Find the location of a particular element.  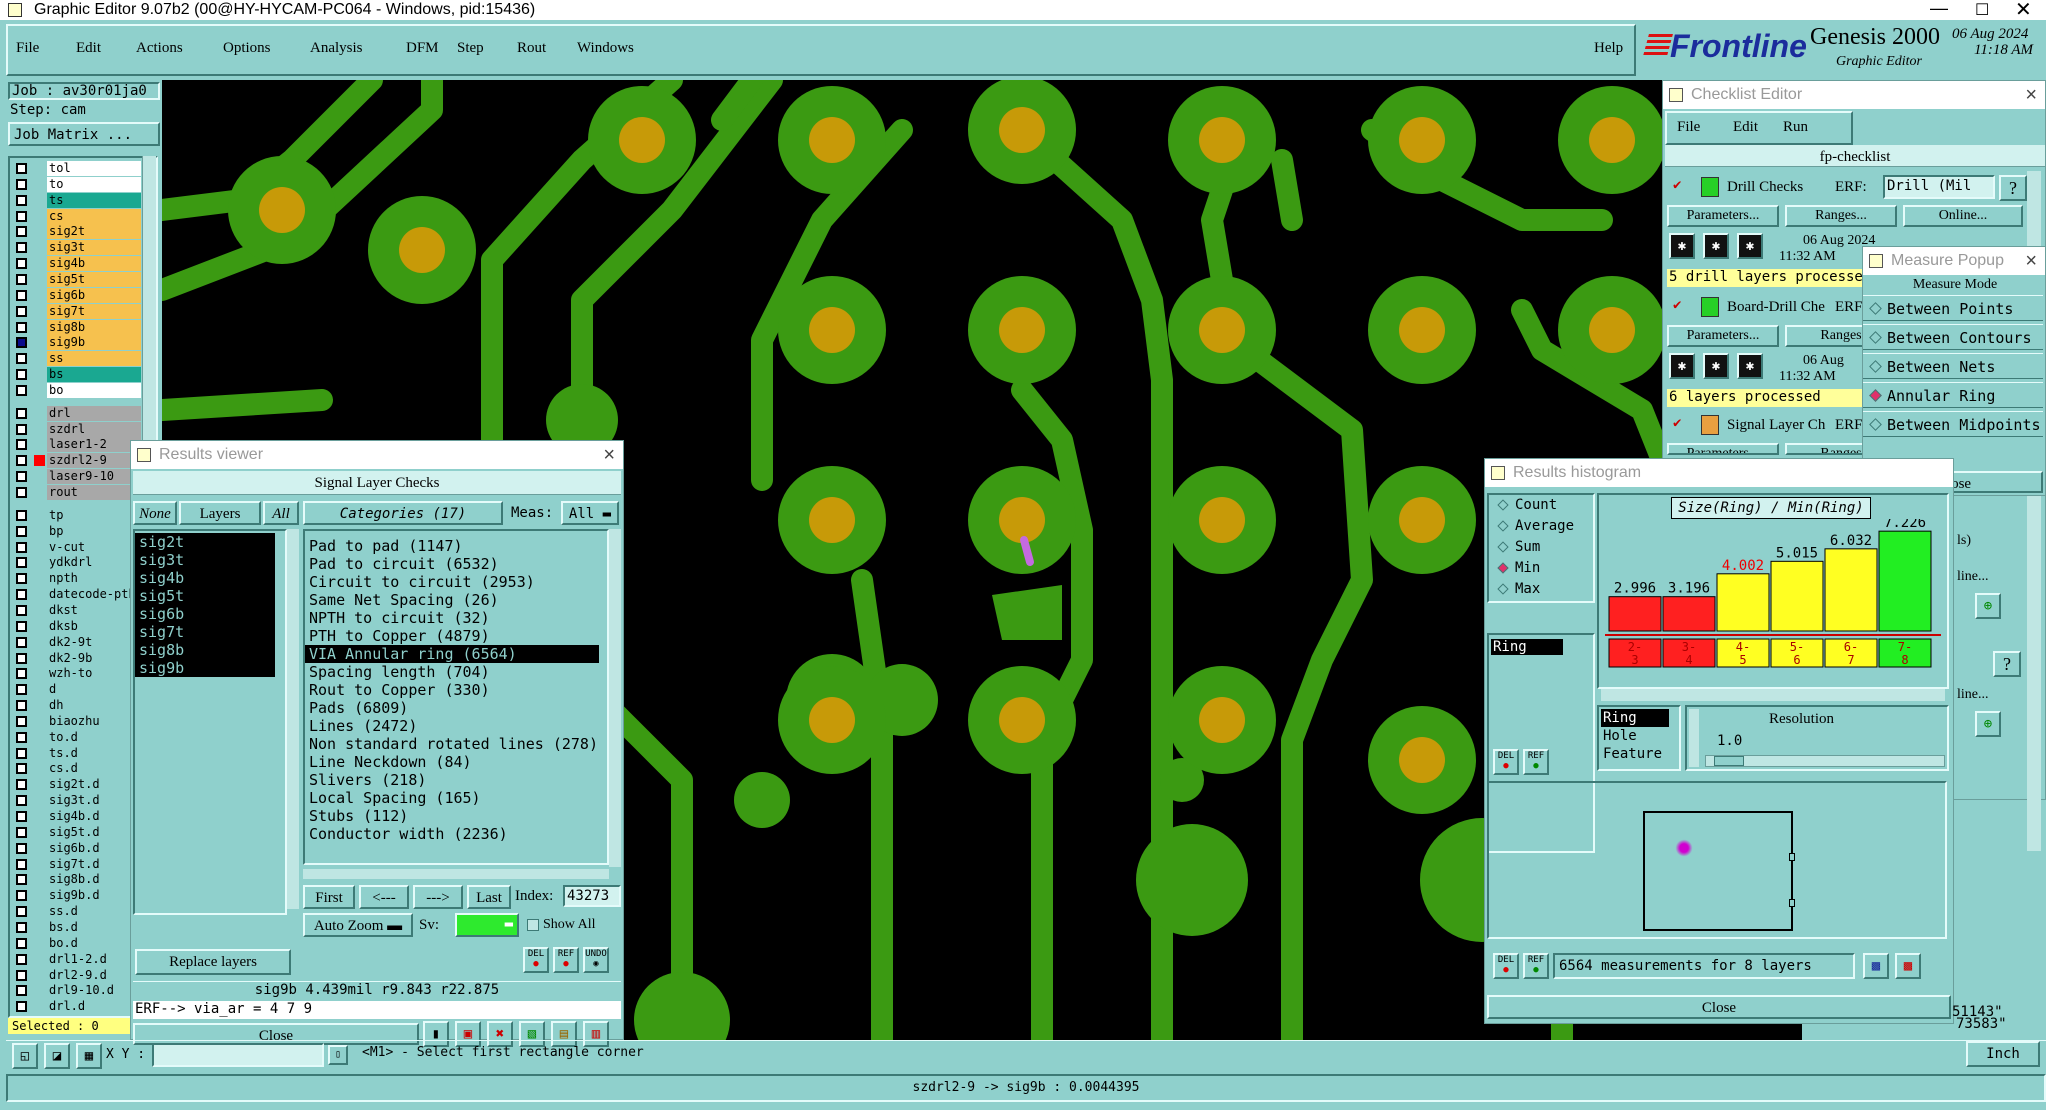

result-layer-item: sig6b is located at coordinates (205, 614).